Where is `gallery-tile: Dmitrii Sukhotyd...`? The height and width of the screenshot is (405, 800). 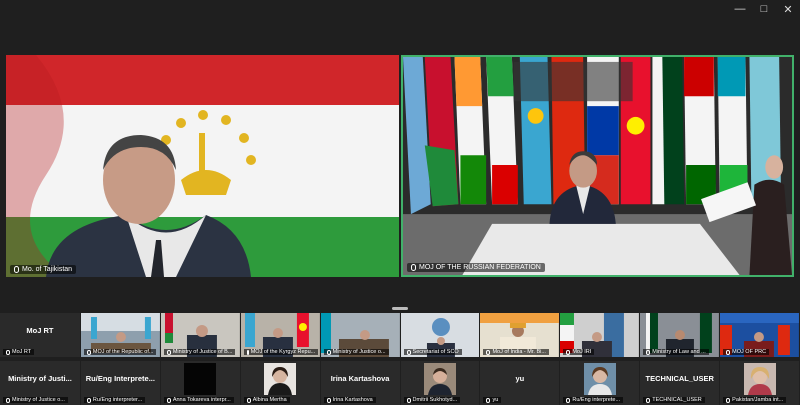 gallery-tile: Dmitrii Sukhotyd... is located at coordinates (440, 383).